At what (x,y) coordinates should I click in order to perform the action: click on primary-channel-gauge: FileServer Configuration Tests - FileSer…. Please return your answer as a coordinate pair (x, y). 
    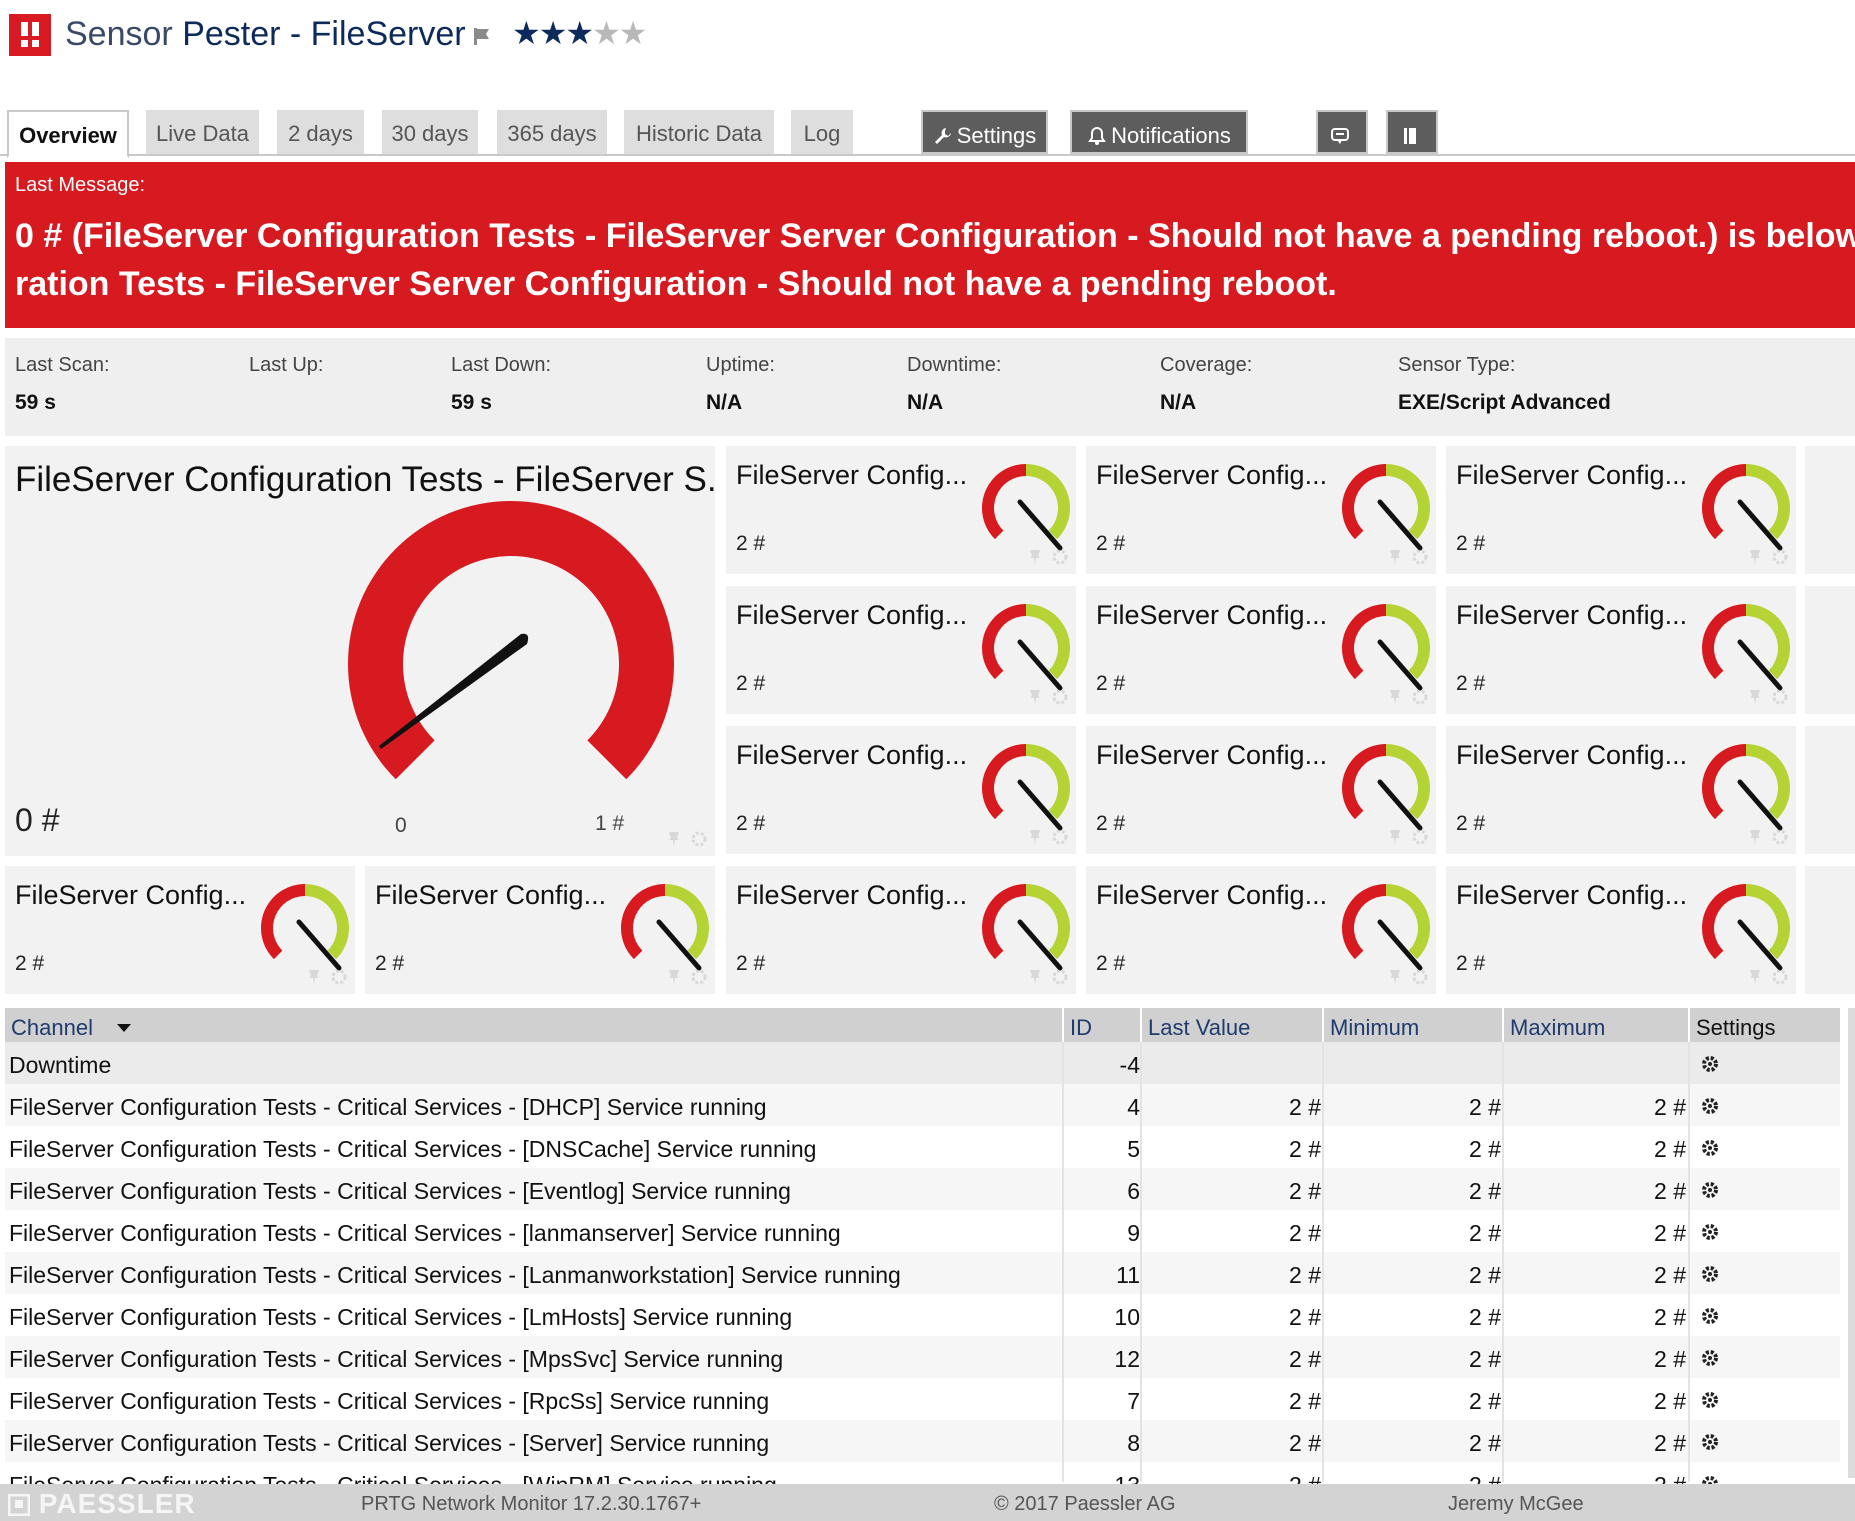
    Looking at the image, I should click on (360, 651).